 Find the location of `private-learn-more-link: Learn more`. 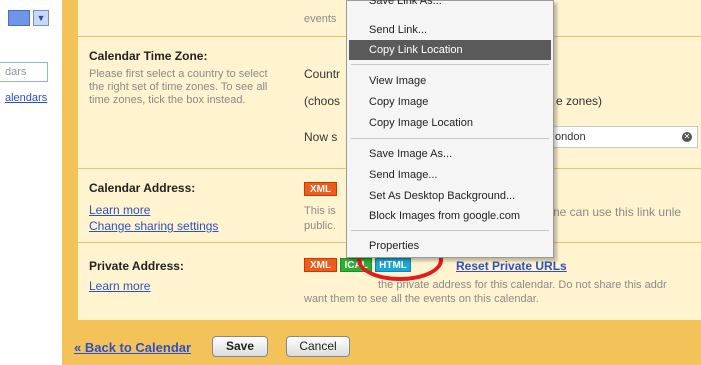

private-learn-more-link: Learn more is located at coordinates (119, 286).